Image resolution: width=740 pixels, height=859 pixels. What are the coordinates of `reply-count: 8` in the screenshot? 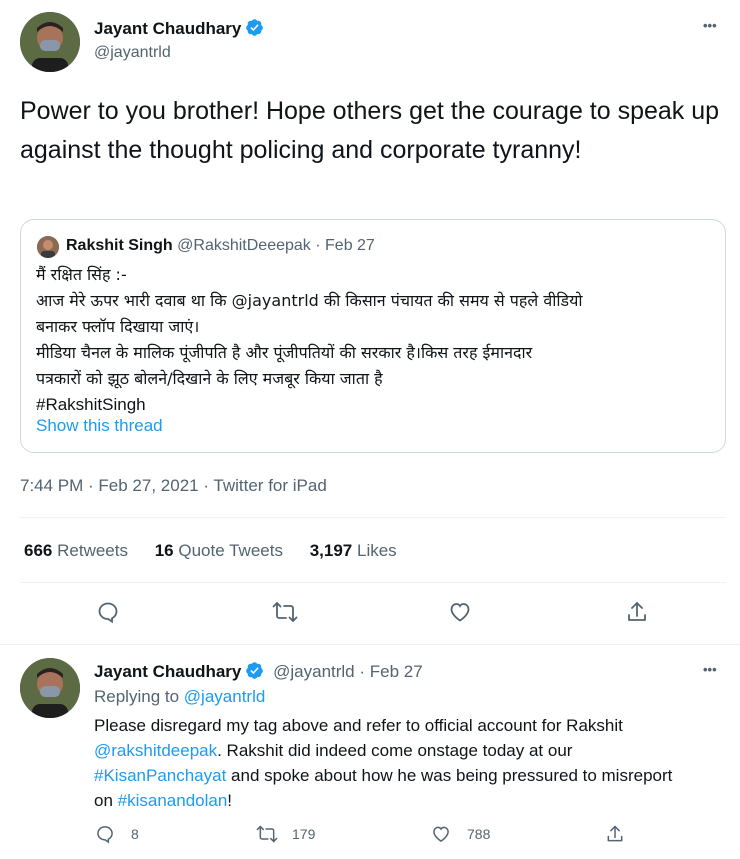 It's located at (135, 834).